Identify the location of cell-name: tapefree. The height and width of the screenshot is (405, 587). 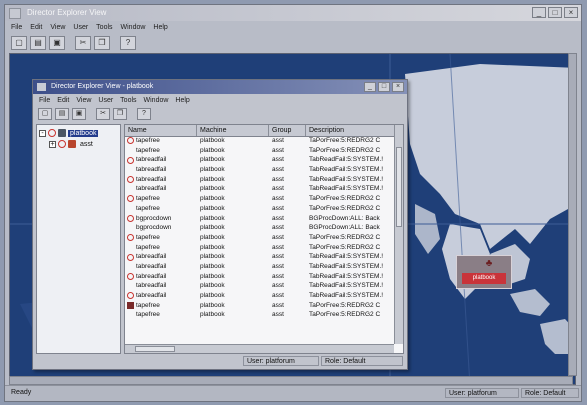
(161, 141).